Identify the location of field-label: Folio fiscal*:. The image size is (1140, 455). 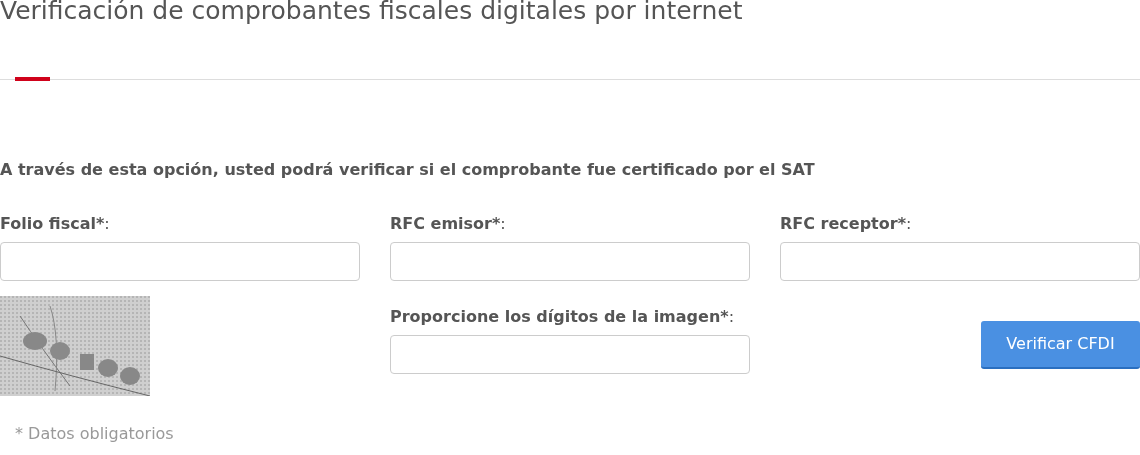
(55, 224).